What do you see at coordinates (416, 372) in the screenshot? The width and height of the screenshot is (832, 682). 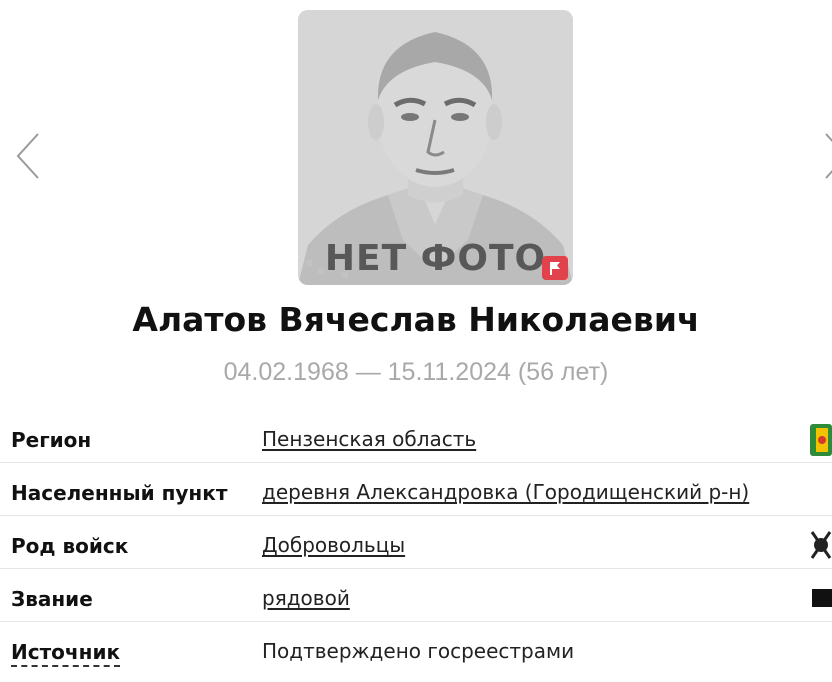 I see `life-dates: 04.02.1968 — 15.11.2024 (56 лет)` at bounding box center [416, 372].